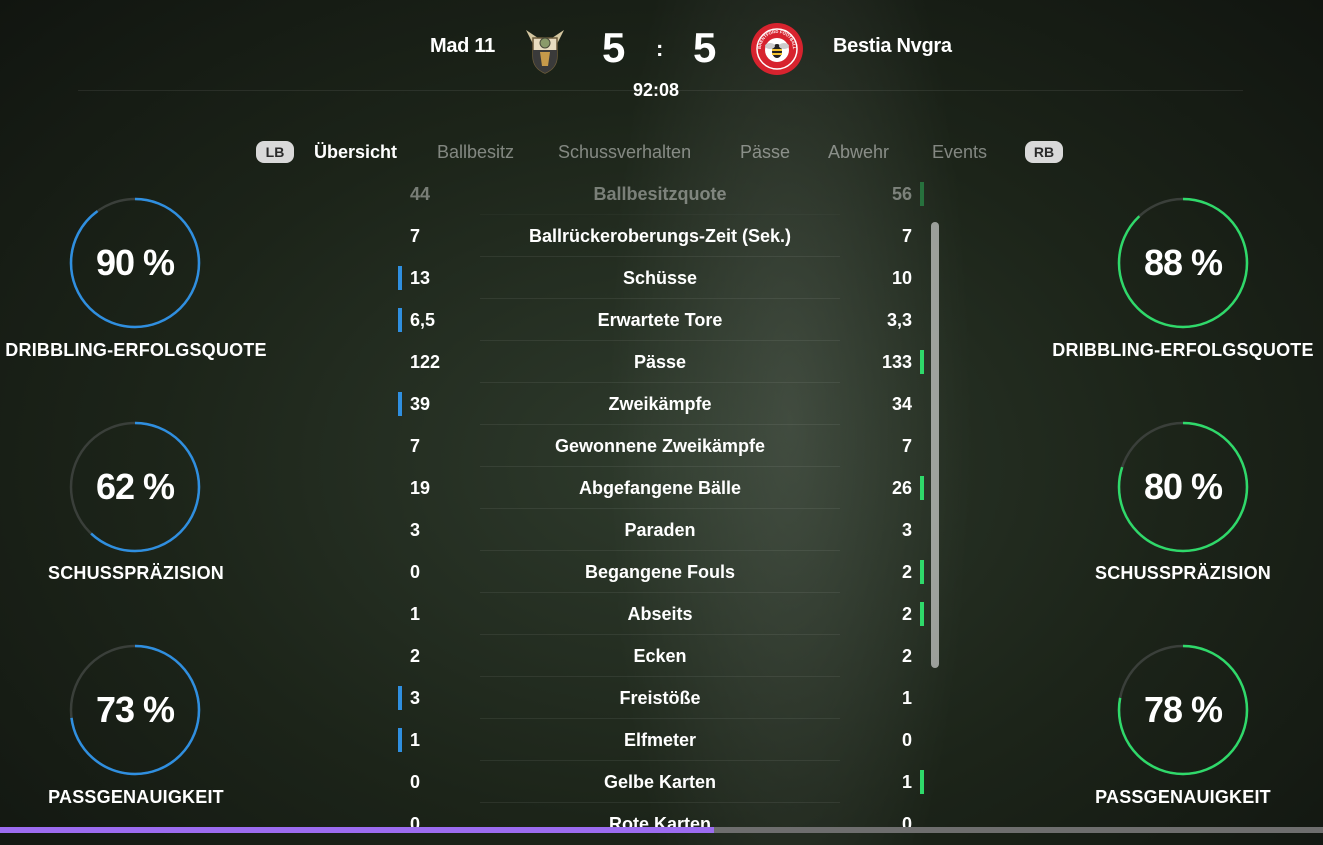  I want to click on stat-label: Abgefangene Bälle, so click(660, 488).